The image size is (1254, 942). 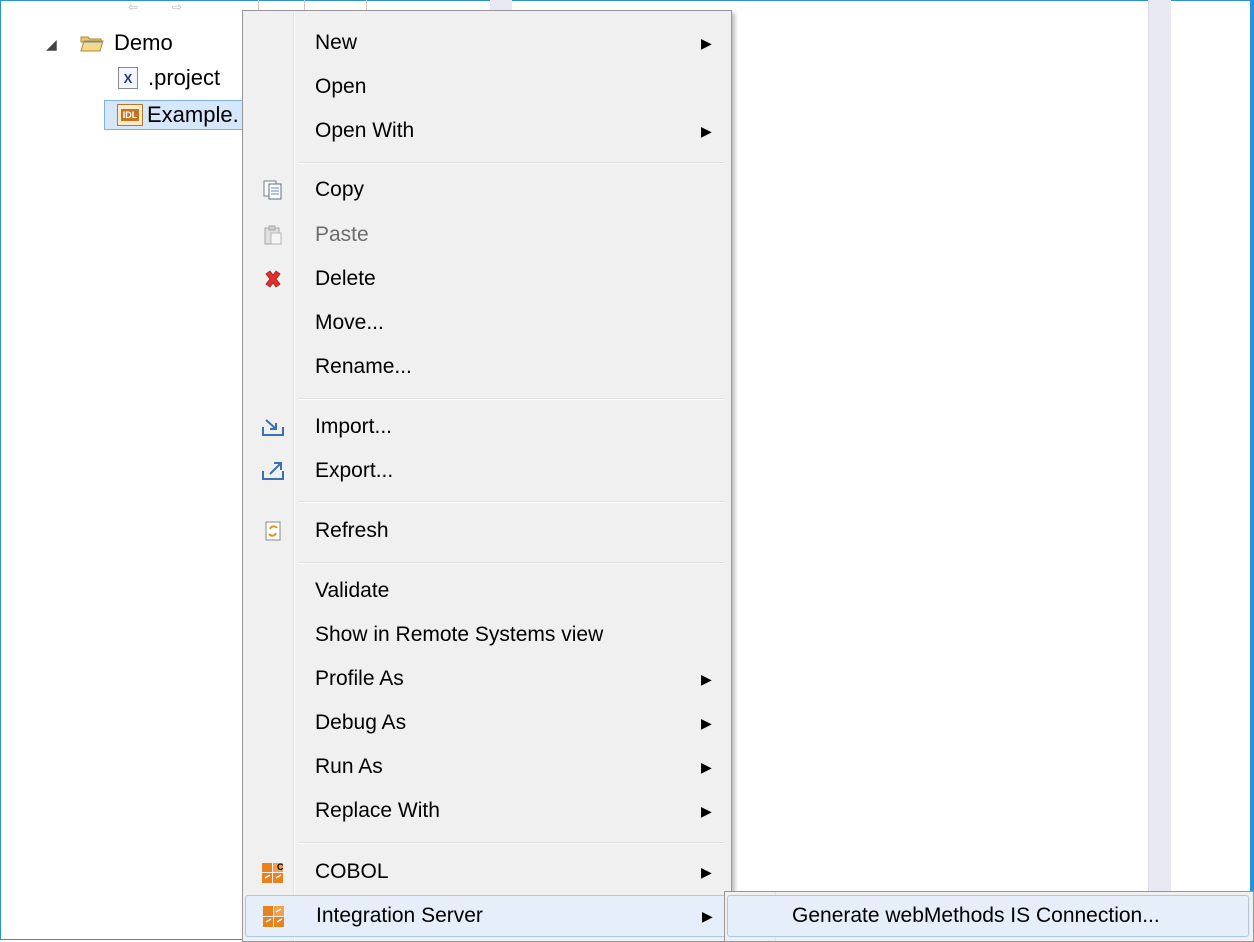 I want to click on export-icon, so click(x=273, y=471).